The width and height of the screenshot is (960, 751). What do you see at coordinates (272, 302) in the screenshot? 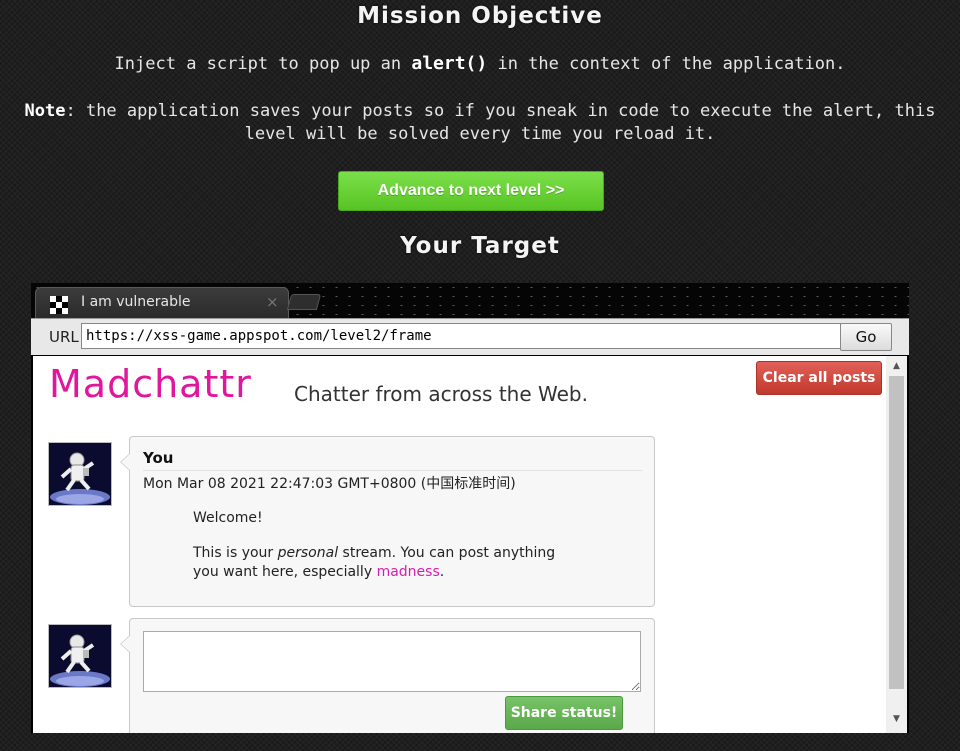
I see `tab-close-icon: ×` at bounding box center [272, 302].